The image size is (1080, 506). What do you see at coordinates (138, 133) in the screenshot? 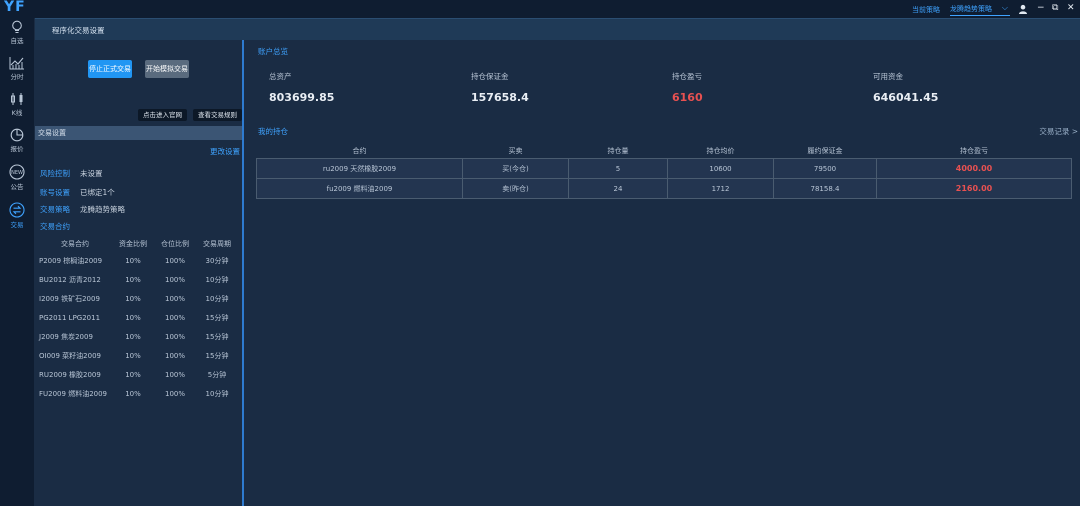
I see `settings-header: 交易设置` at bounding box center [138, 133].